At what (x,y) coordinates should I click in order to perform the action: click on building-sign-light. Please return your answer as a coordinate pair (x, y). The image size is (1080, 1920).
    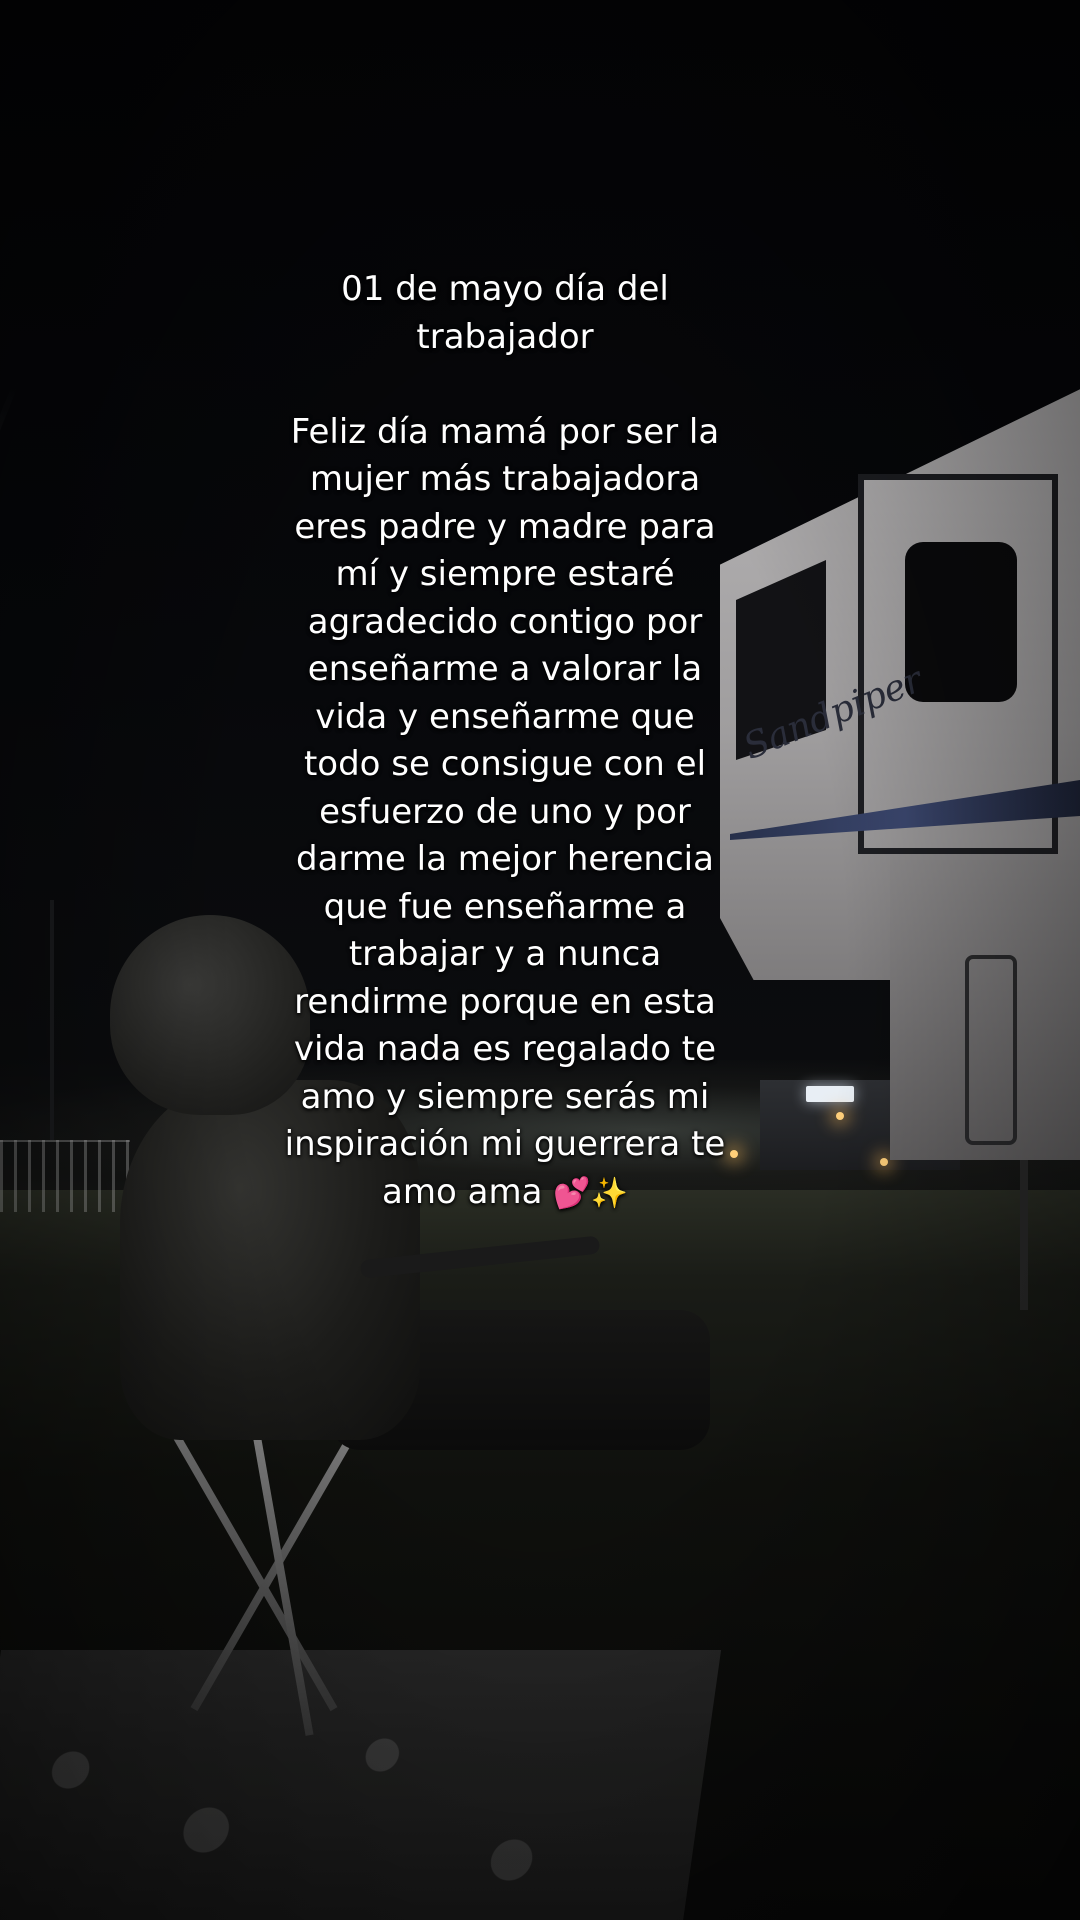
    Looking at the image, I should click on (830, 1094).